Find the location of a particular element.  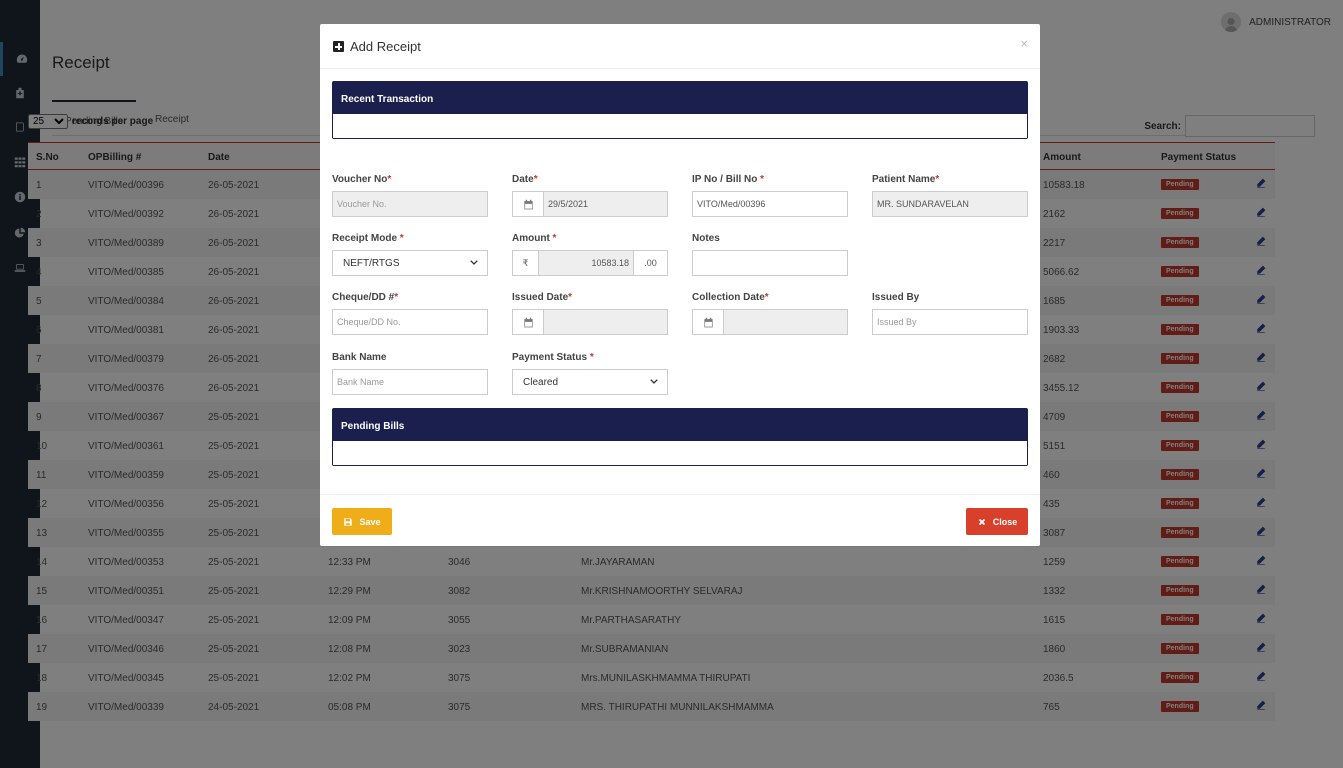

ip-bill-label: IP No / Bill No * is located at coordinates (728, 179).